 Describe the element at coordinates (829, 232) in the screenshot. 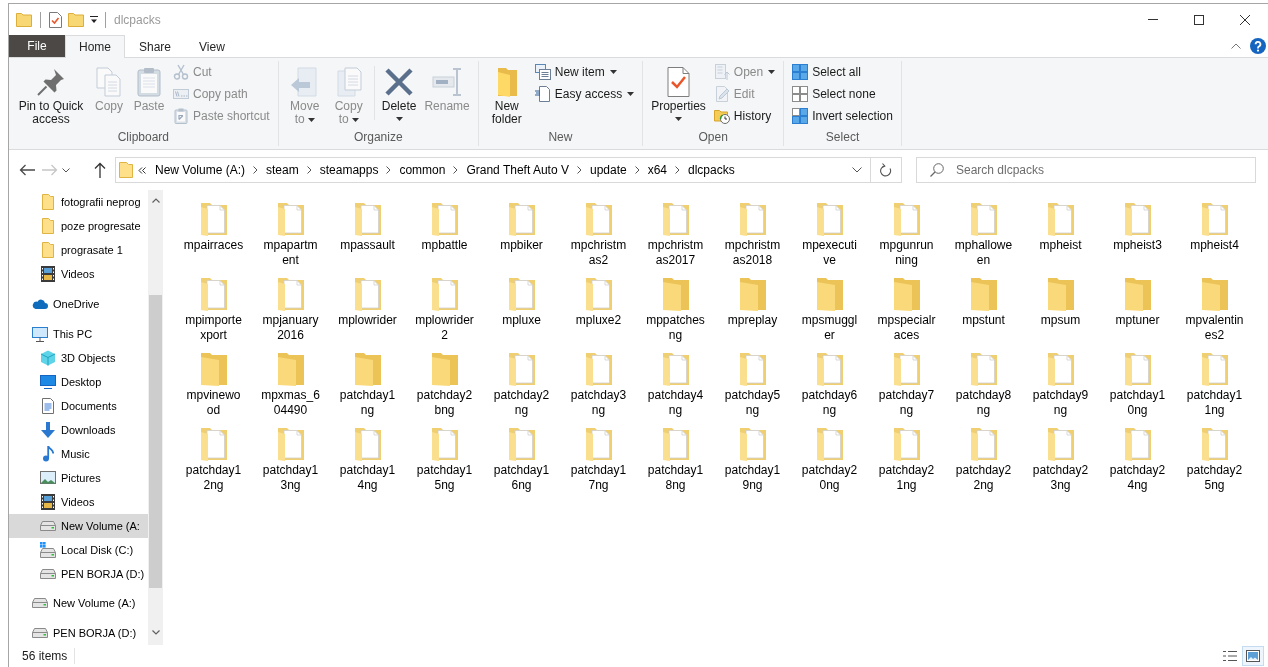

I see `folder-item: mpexecutive` at that location.